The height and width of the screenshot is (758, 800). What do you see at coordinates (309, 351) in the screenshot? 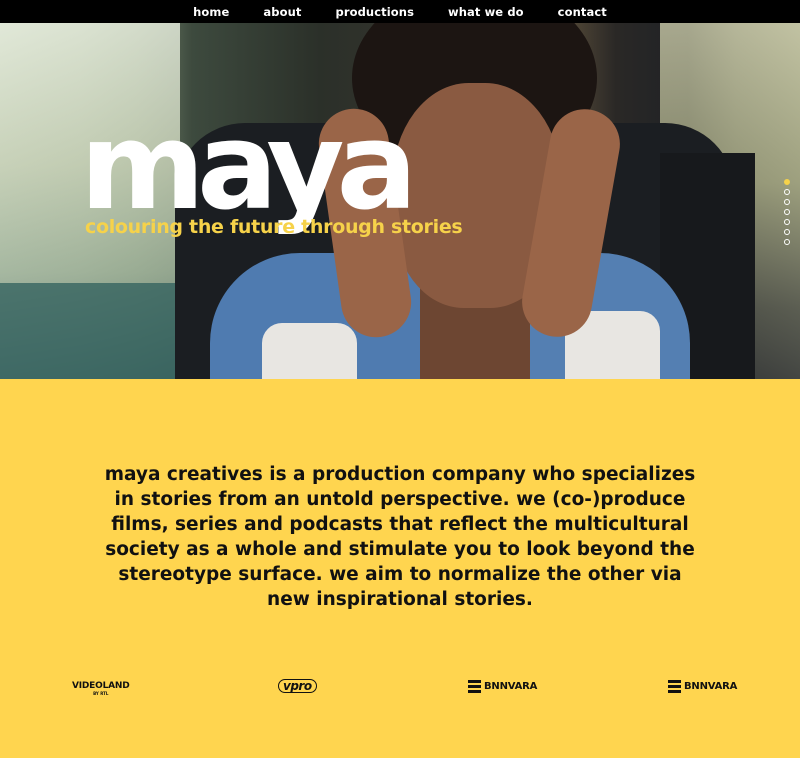
I see `hero-sleeve-left` at bounding box center [309, 351].